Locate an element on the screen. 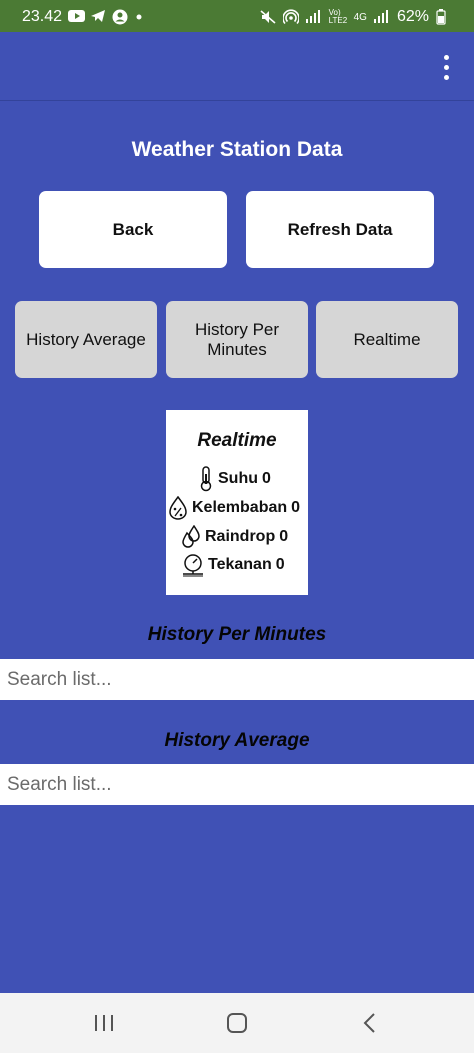 Image resolution: width=474 pixels, height=1053 pixels. status-left: 23.42 is located at coordinates (86, 17).